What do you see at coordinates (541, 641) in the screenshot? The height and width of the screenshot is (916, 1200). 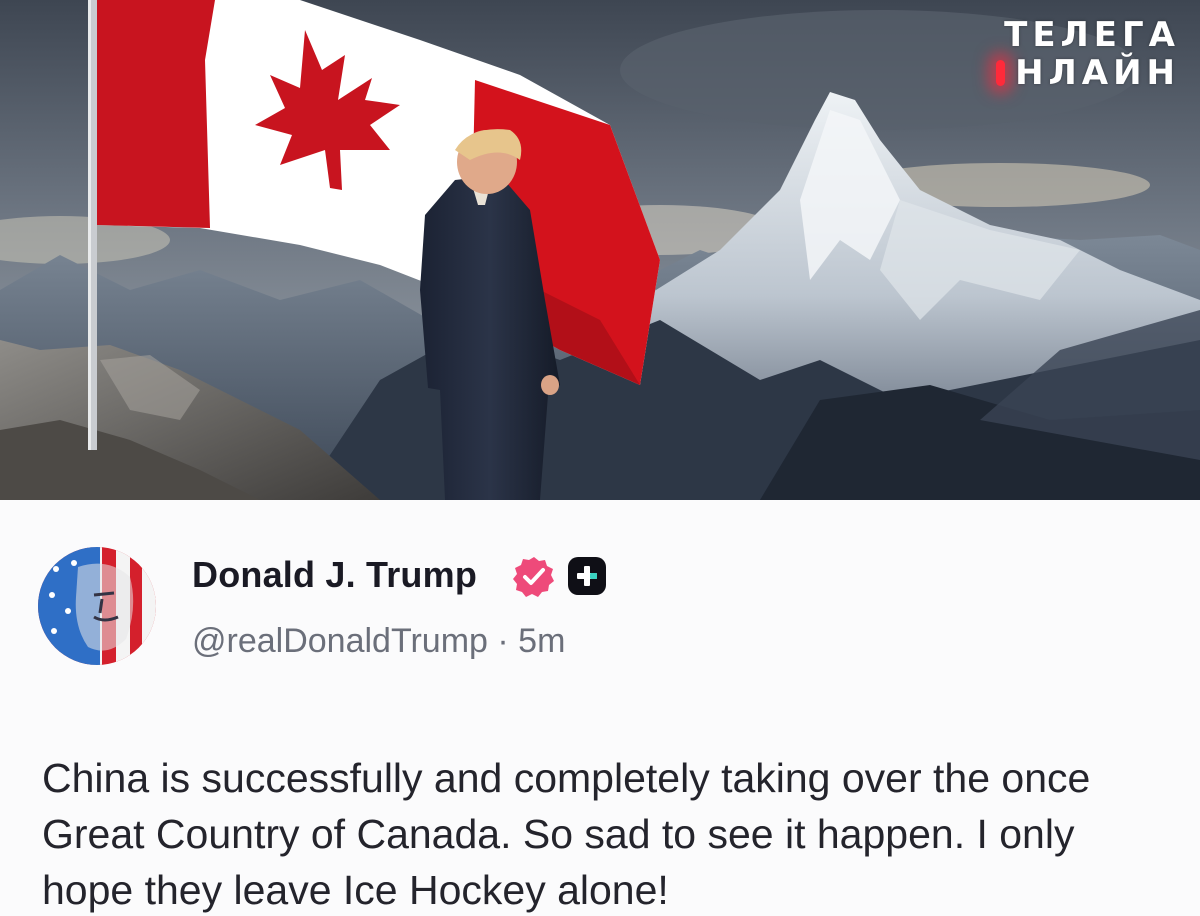 I see `post-time: 5m` at bounding box center [541, 641].